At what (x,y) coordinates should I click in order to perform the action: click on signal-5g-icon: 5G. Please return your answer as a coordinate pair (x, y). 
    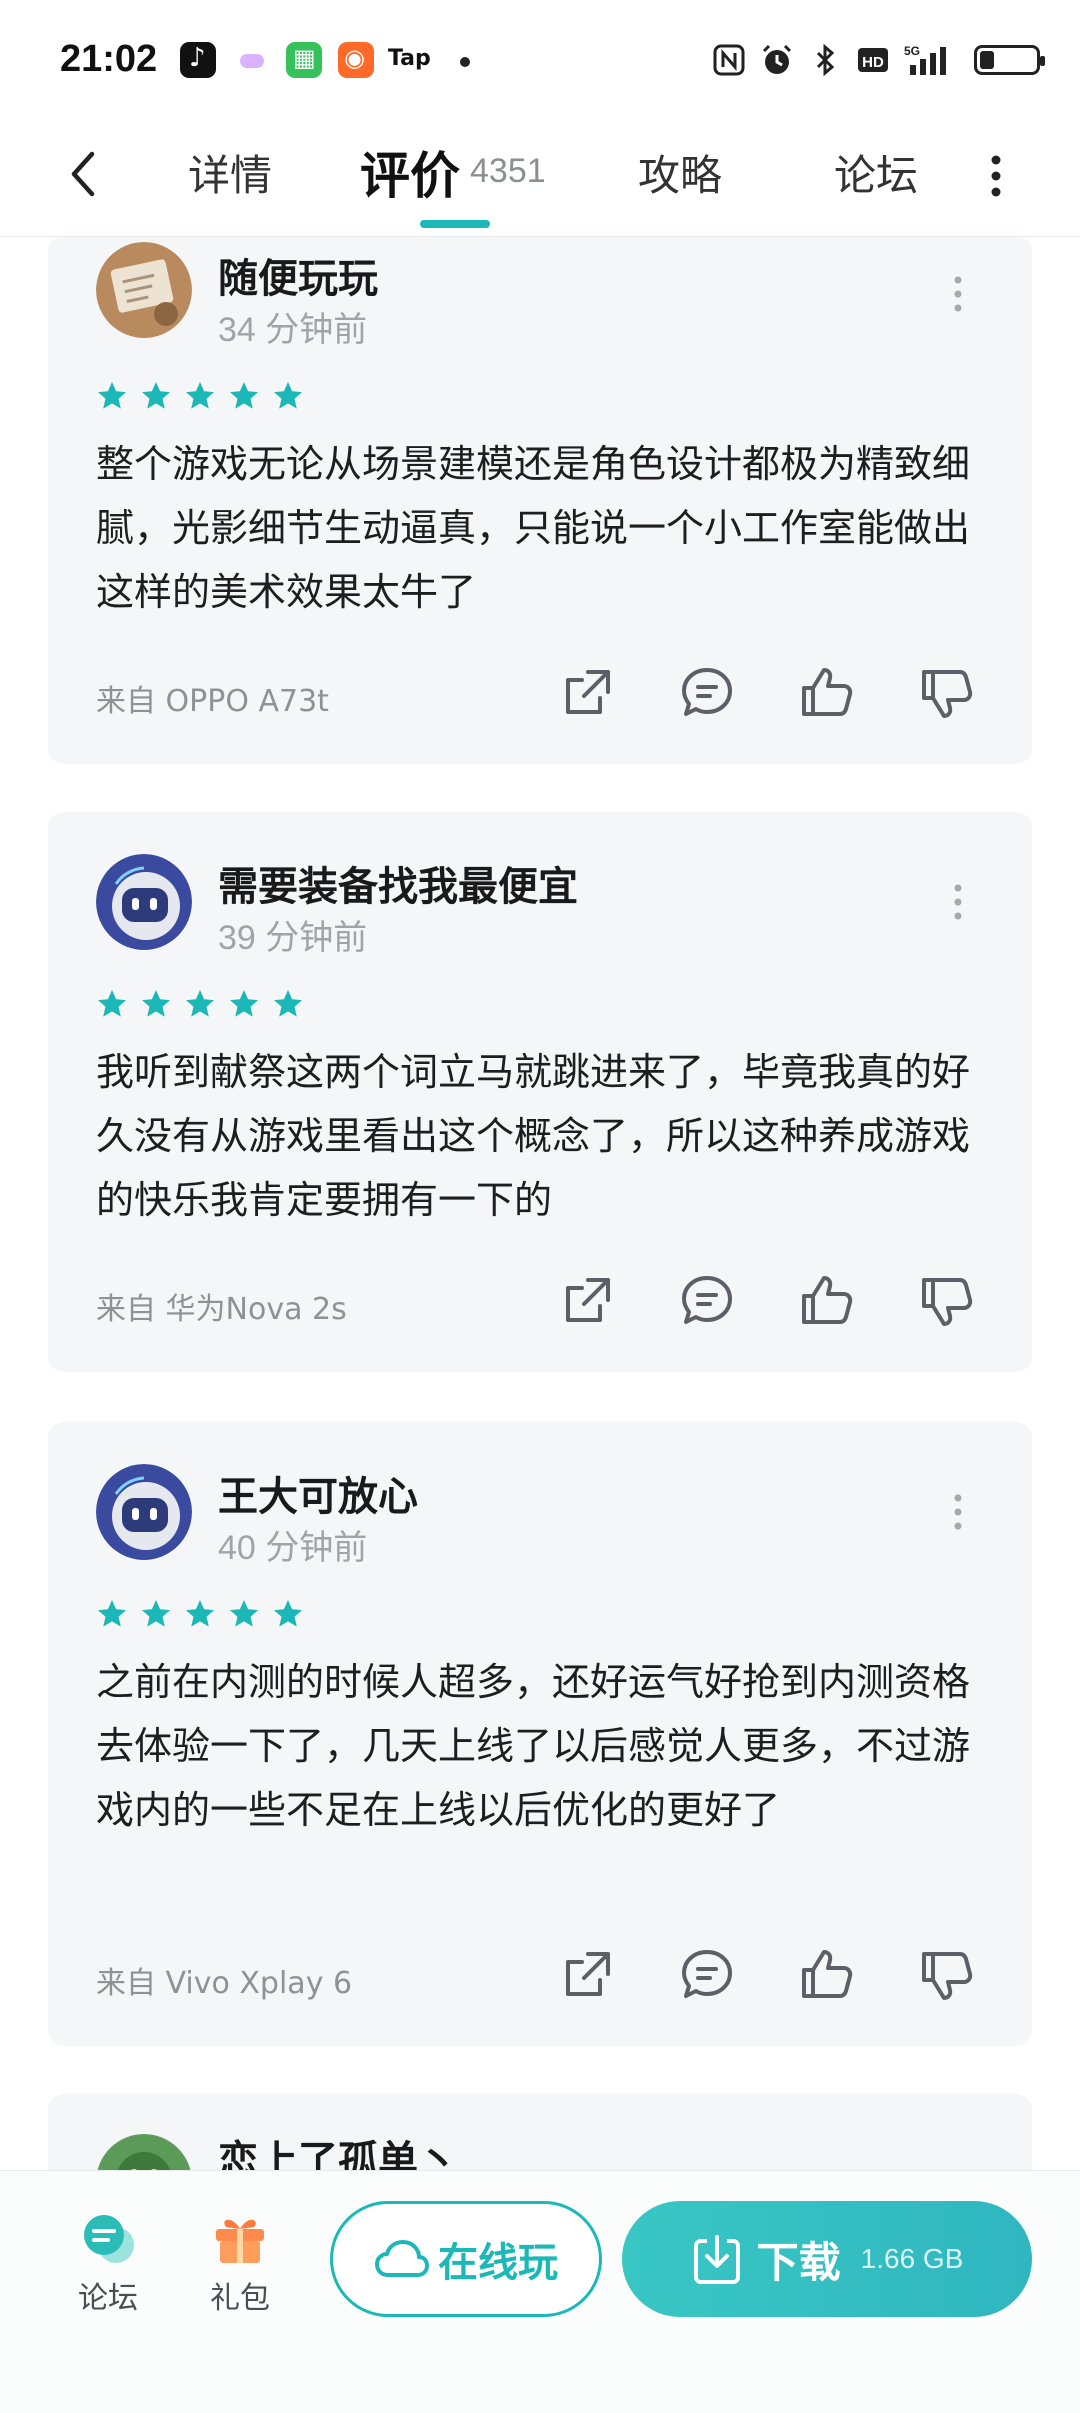
    Looking at the image, I should click on (925, 59).